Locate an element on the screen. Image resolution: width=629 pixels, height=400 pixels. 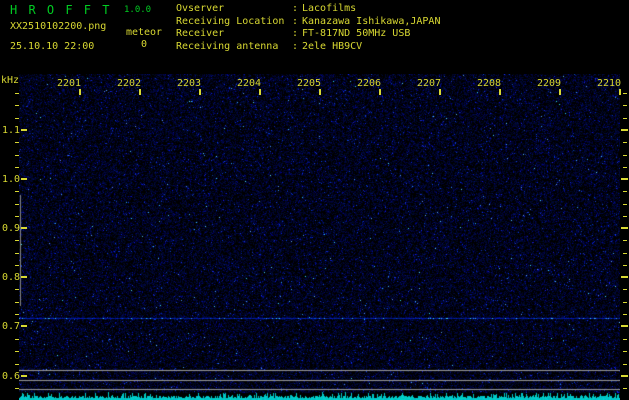
y-axis-tick-label-row: 0.9 is located at coordinates (15, 228).